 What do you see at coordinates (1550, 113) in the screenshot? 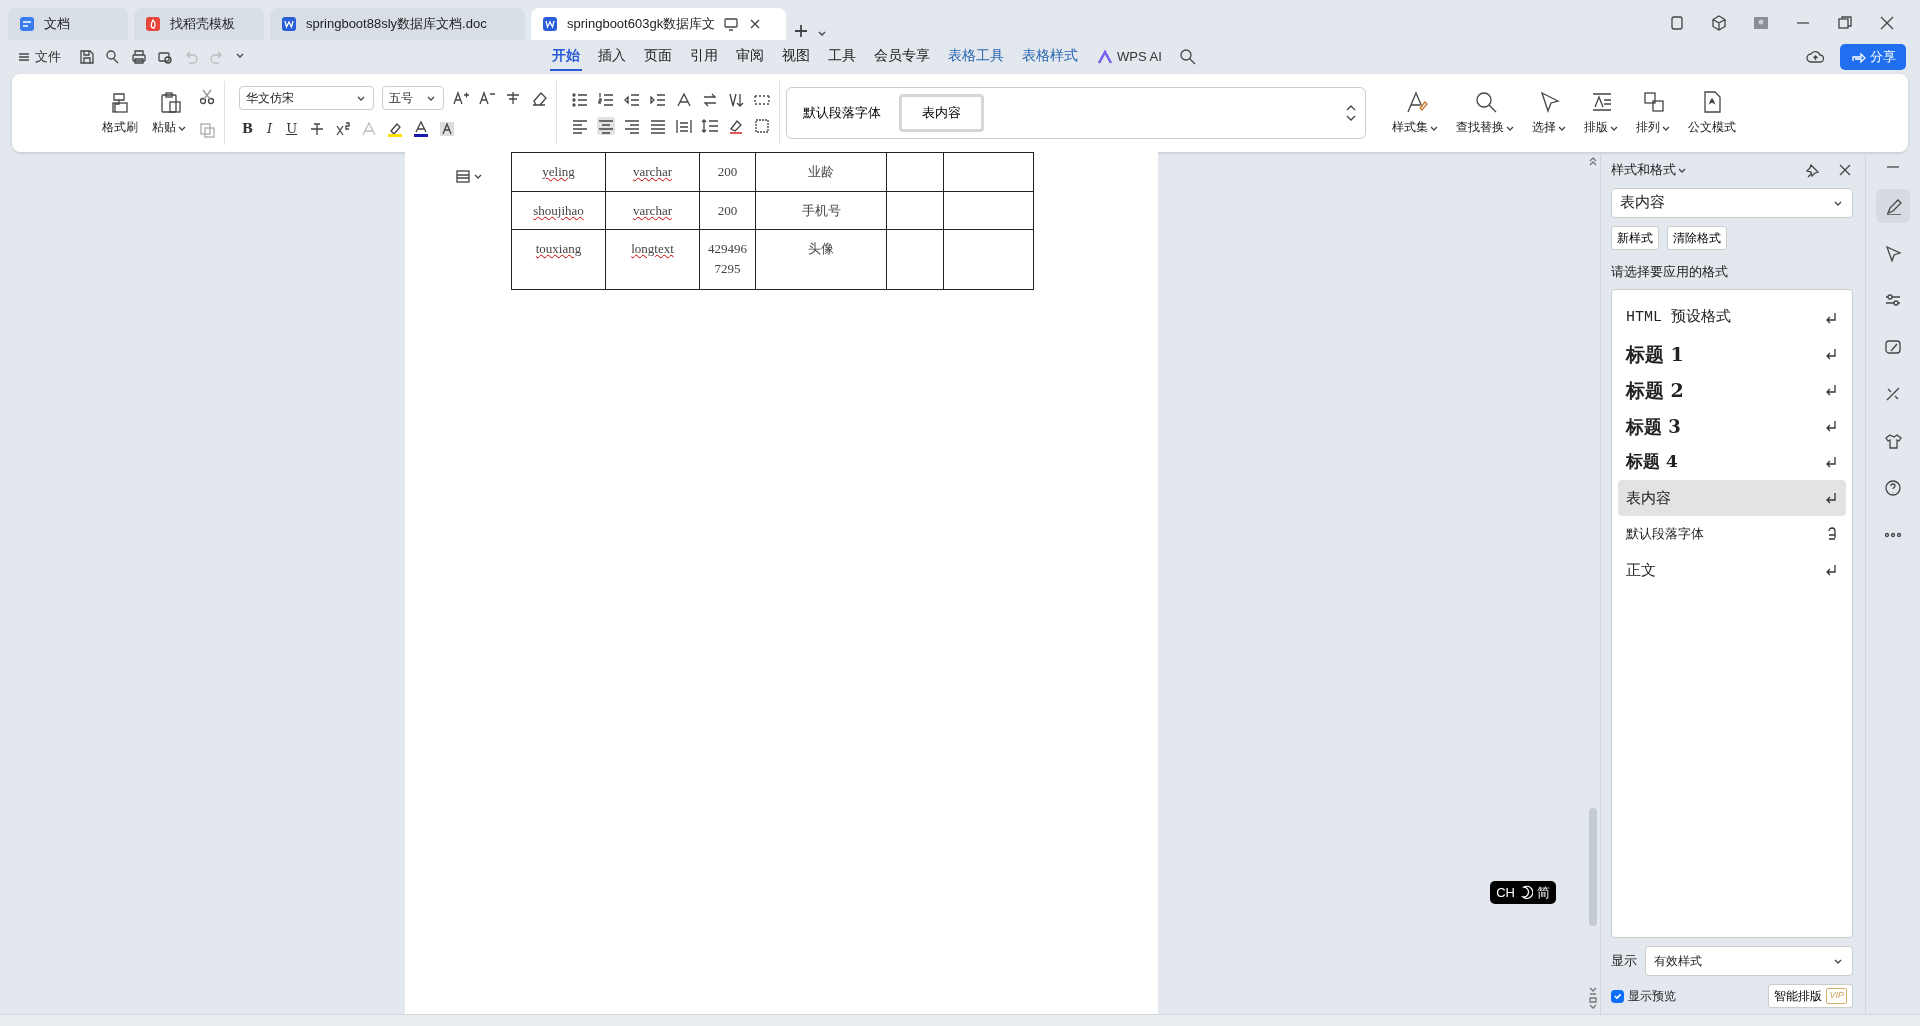
I see `ribbon-button: 选择` at bounding box center [1550, 113].